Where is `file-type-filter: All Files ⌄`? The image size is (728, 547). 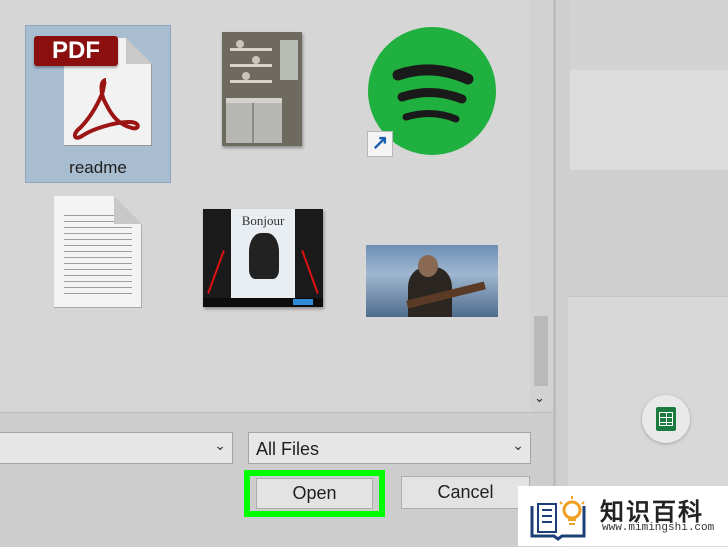 file-type-filter: All Files ⌄ is located at coordinates (389, 448).